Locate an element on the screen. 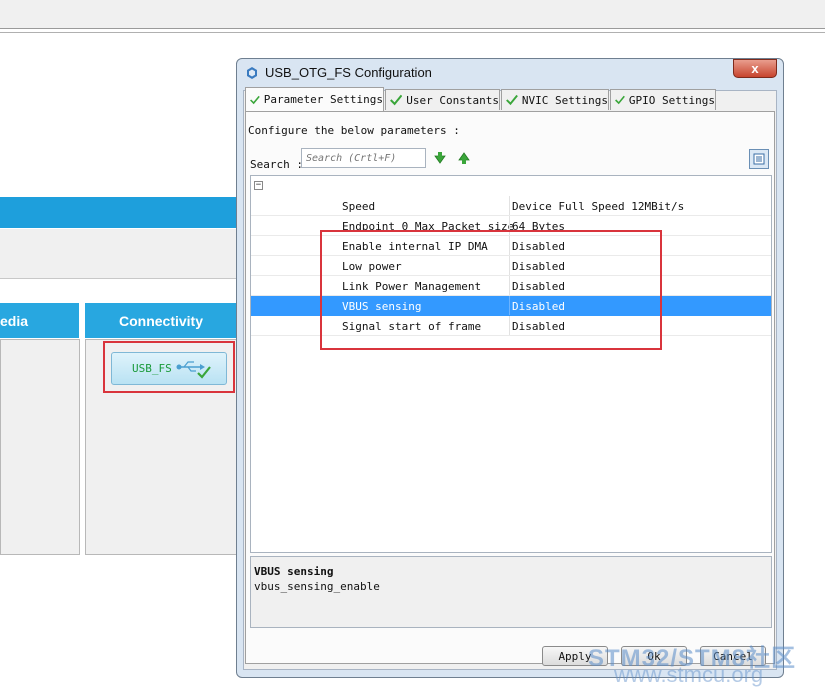  list-view-icon is located at coordinates (759, 159).